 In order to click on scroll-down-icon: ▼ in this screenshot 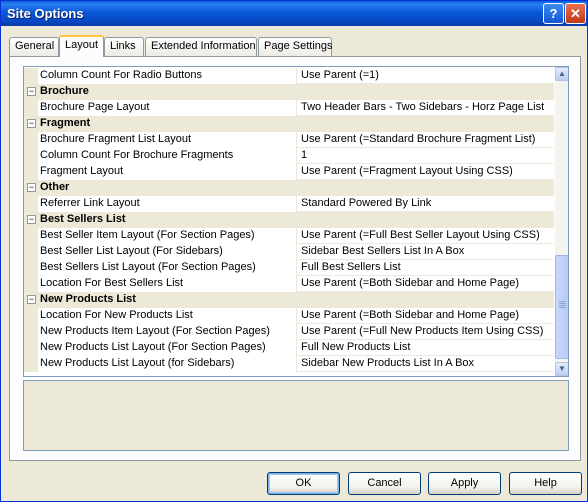, I will do `click(561, 369)`.